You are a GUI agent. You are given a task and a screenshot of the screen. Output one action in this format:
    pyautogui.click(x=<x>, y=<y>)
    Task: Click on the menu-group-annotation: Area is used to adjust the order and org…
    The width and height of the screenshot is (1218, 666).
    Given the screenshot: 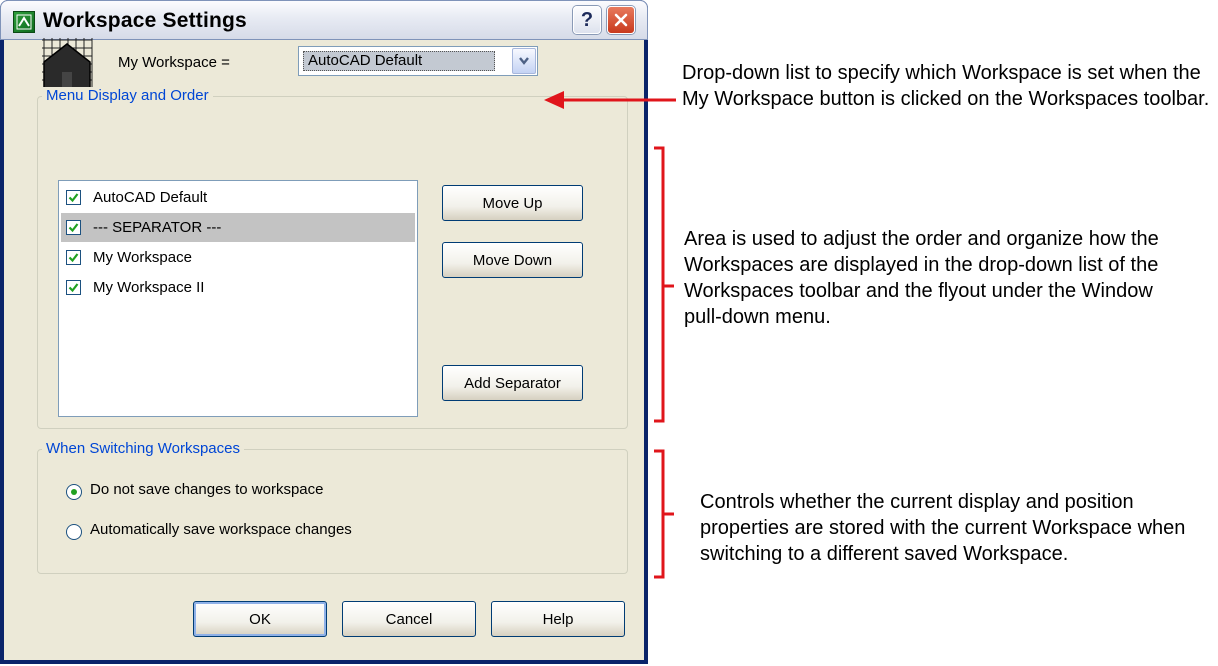 What is the action you would take?
    pyautogui.click(x=921, y=278)
    